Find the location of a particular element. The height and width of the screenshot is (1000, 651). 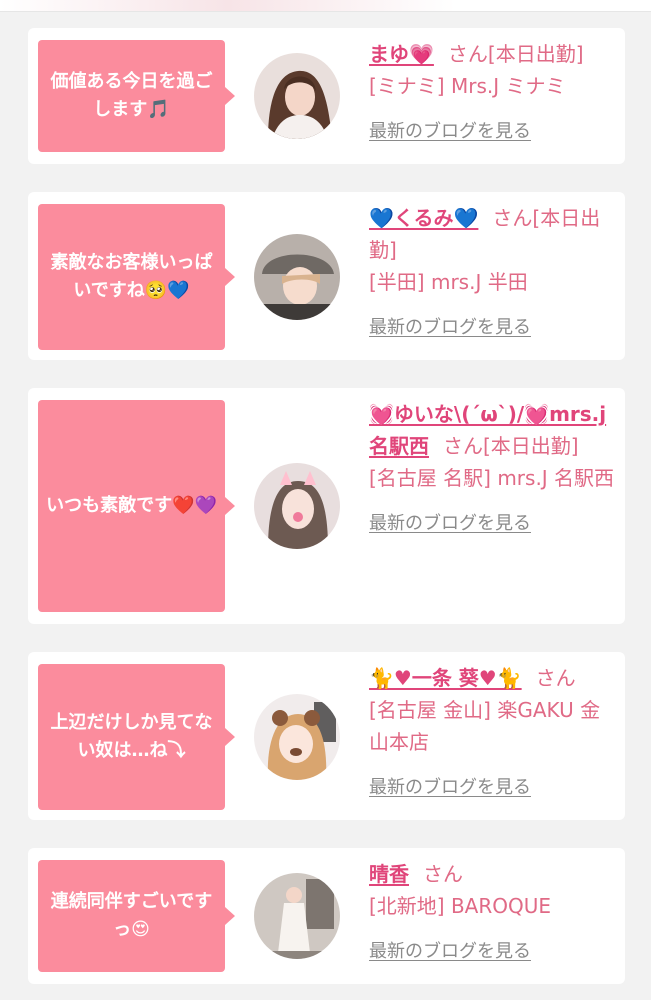

message-text: 価値ある今日を過ごします🎵 is located at coordinates (131, 95).